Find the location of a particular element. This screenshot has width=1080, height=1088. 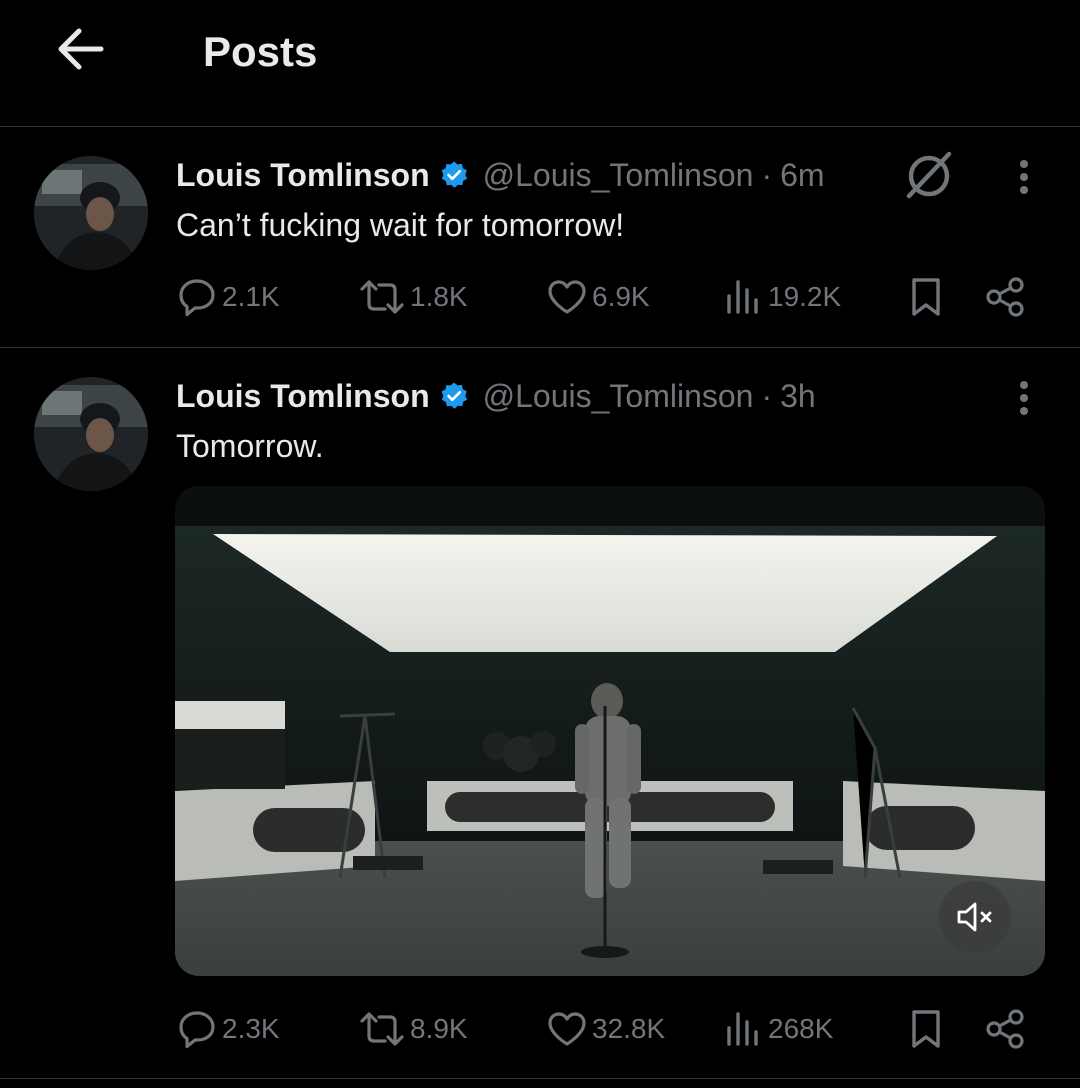

views-button: 268K is located at coordinates (778, 1029).